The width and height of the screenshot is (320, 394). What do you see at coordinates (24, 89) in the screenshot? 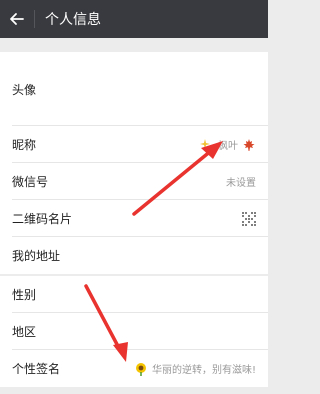
I see `avatar-label: 头像` at bounding box center [24, 89].